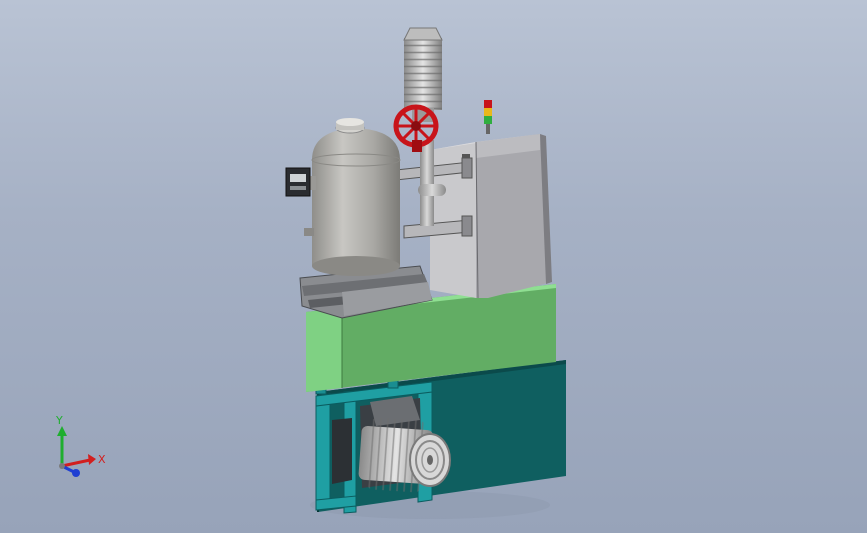 Image resolution: width=867 pixels, height=533 pixels. I want to click on y-axis-arrow, so click(62, 431).